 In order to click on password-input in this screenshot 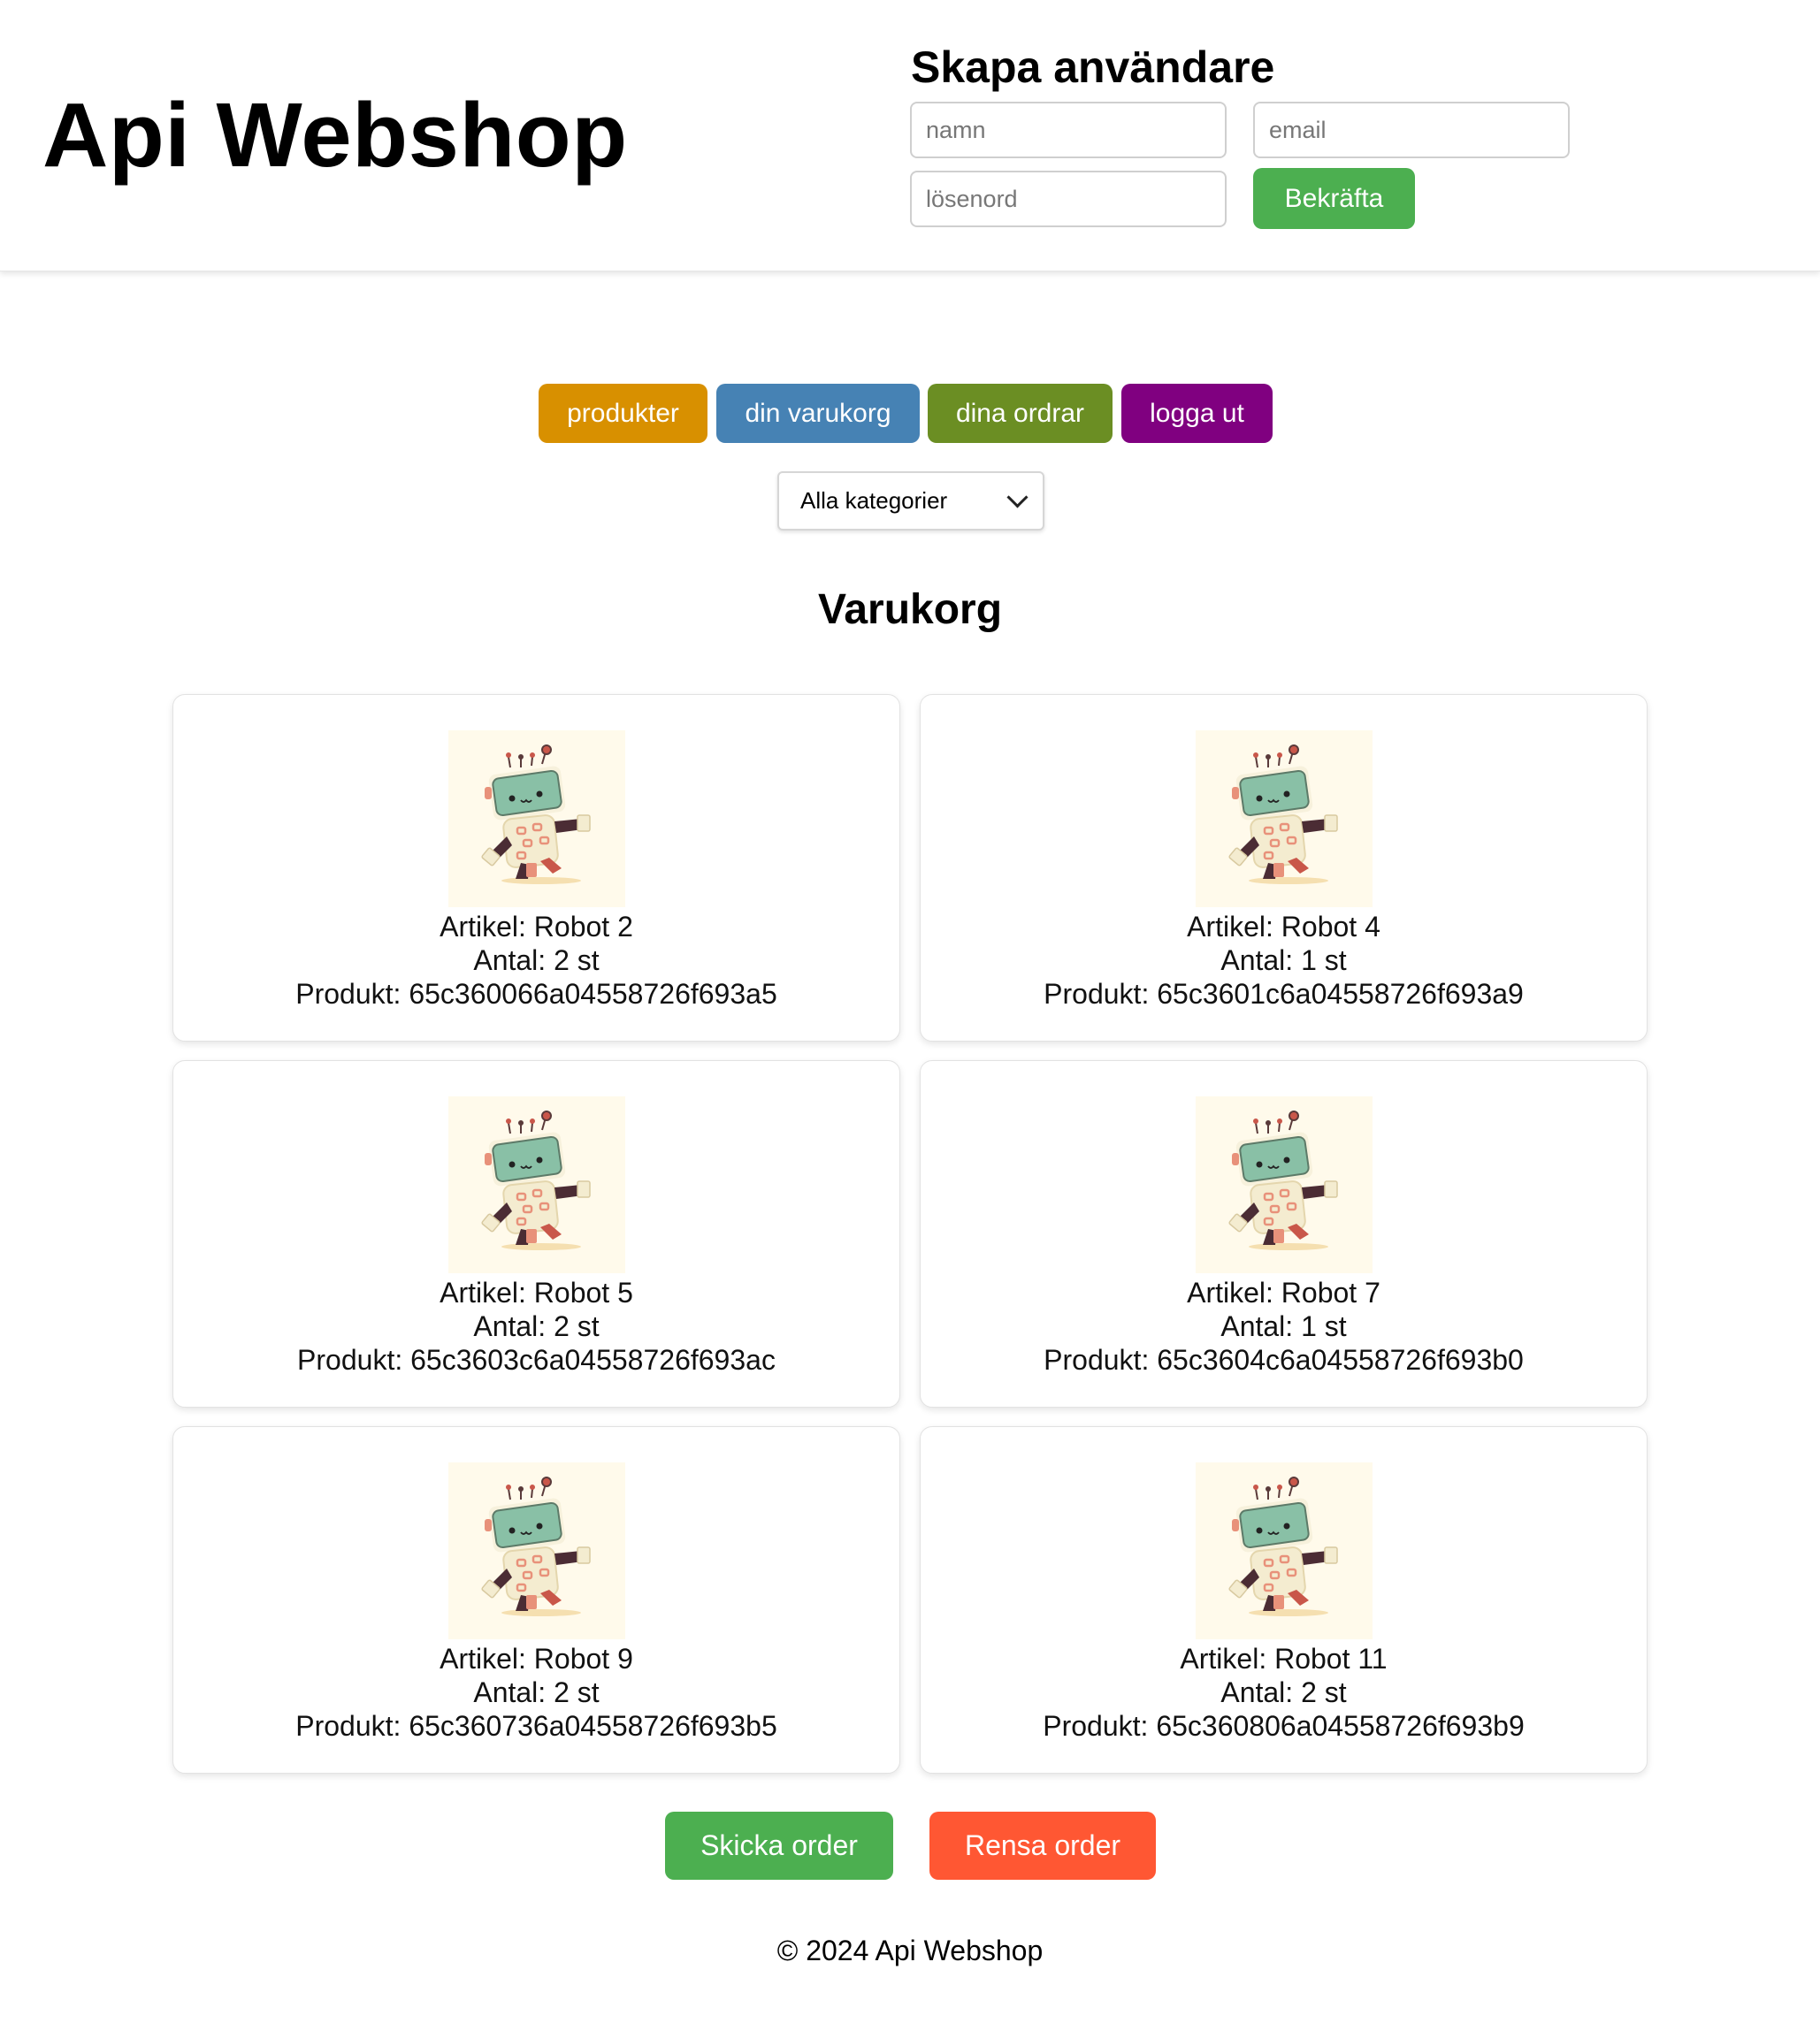, I will do `click(1068, 199)`.